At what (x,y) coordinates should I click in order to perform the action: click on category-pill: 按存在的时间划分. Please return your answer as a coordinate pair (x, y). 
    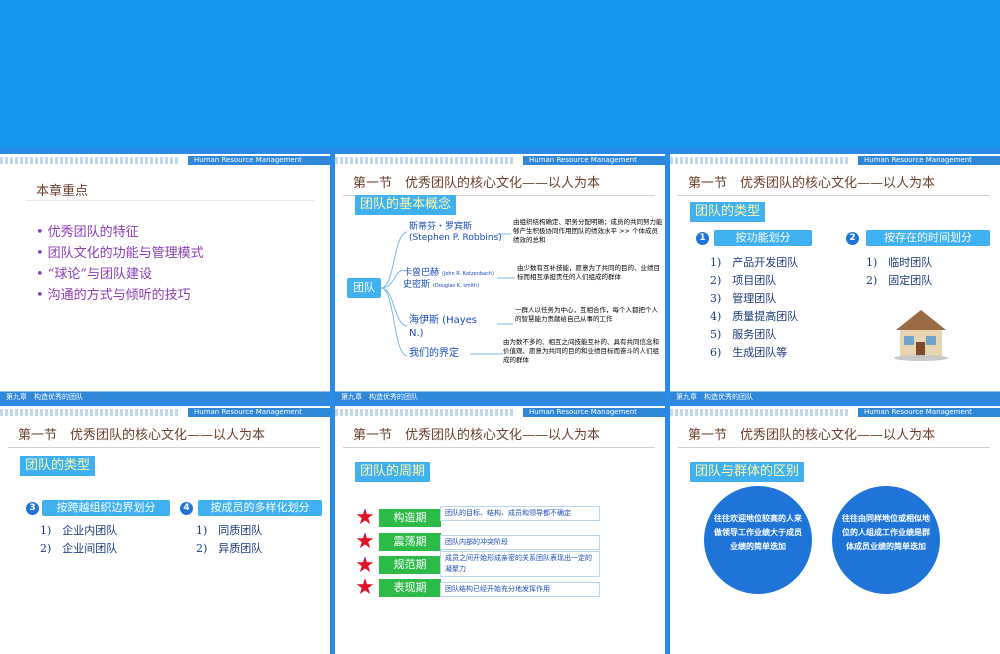
    Looking at the image, I should click on (928, 238).